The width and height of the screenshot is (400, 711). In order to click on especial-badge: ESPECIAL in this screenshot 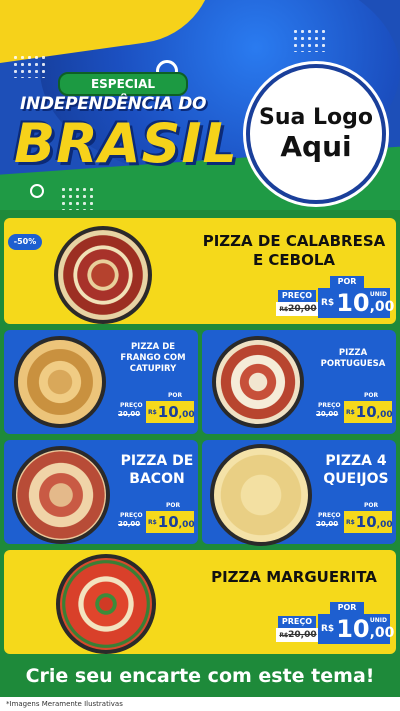, I will do `click(123, 84)`.